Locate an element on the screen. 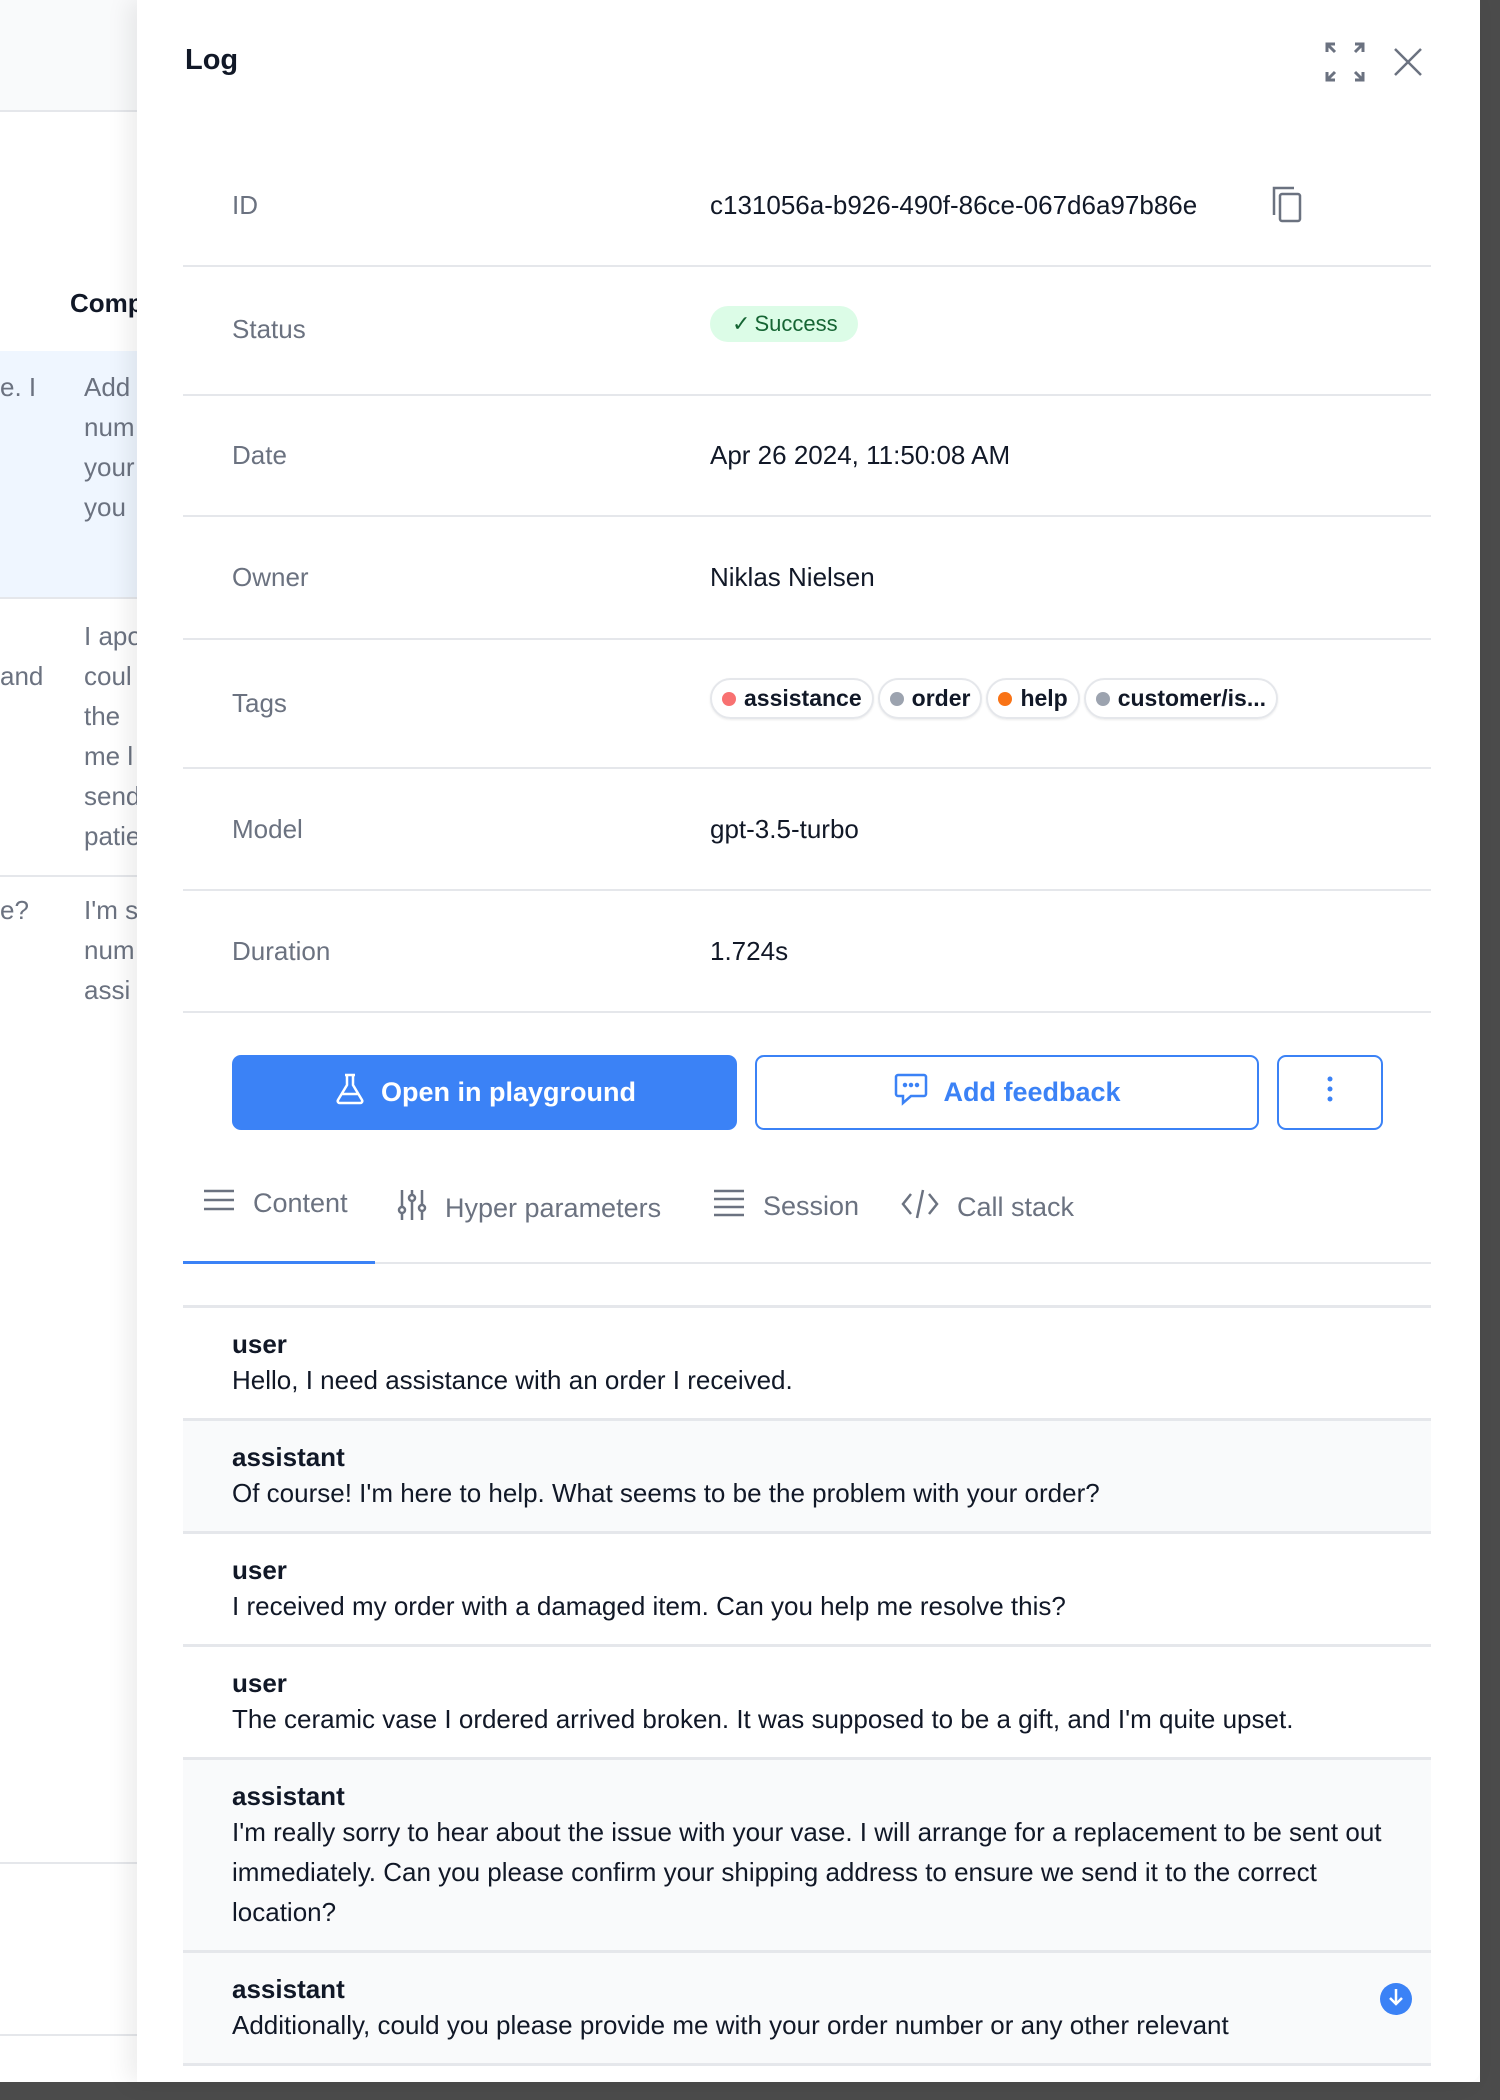 The image size is (1500, 2100). cell-text: your is located at coordinates (109, 467).